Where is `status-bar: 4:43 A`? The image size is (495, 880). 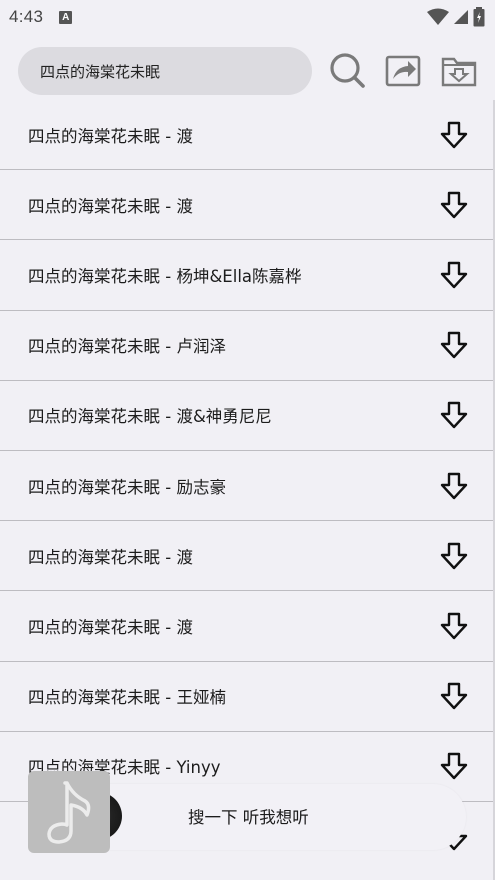
status-bar: 4:43 A is located at coordinates (247, 17).